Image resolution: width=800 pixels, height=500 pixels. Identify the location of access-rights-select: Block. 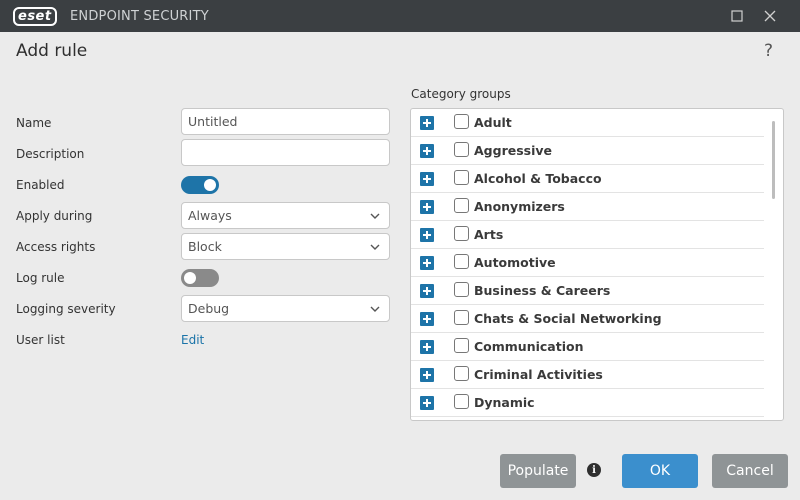
(285, 246).